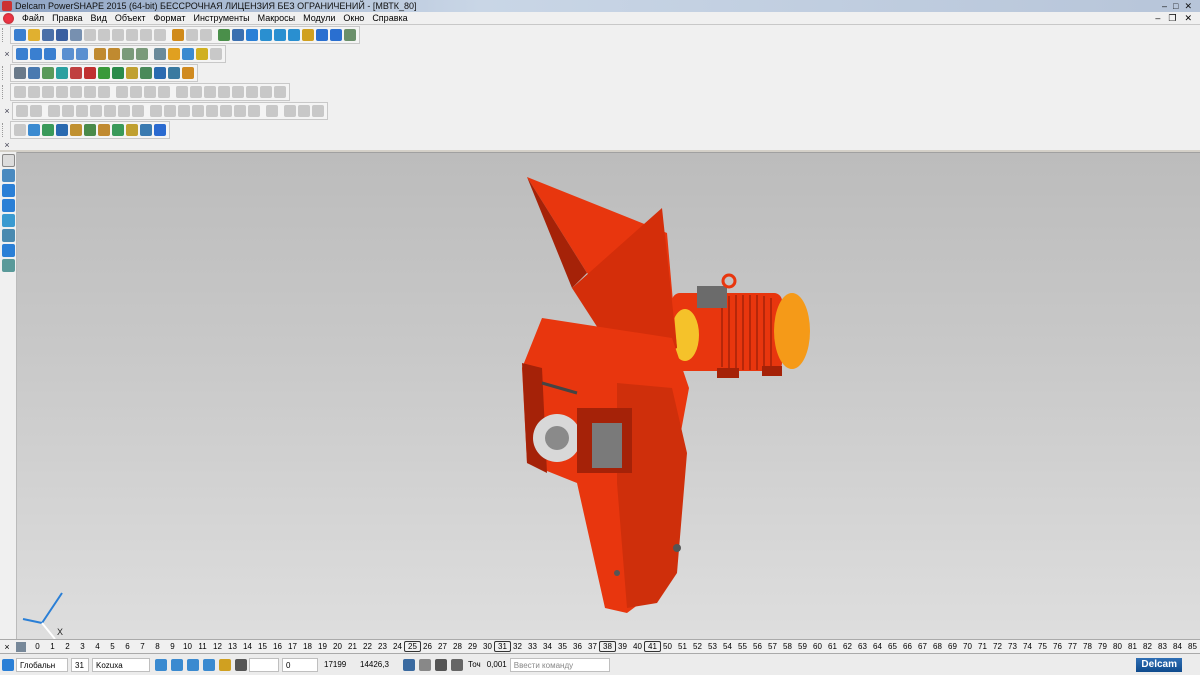 This screenshot has height=675, width=1200. I want to click on doc-minimize-button: –, so click(1157, 18).